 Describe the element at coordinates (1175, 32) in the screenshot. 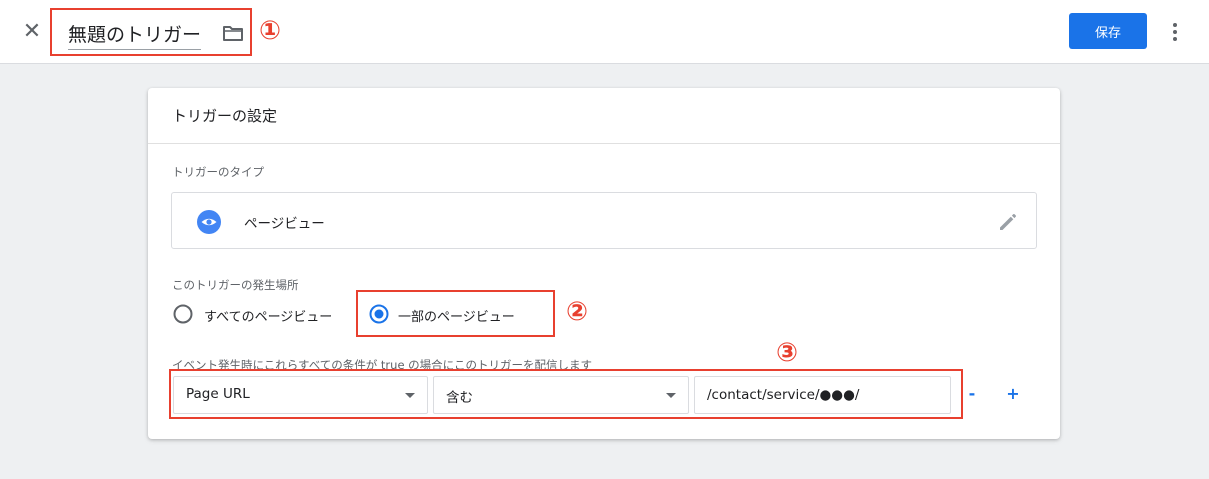

I see `more-vert-icon` at that location.